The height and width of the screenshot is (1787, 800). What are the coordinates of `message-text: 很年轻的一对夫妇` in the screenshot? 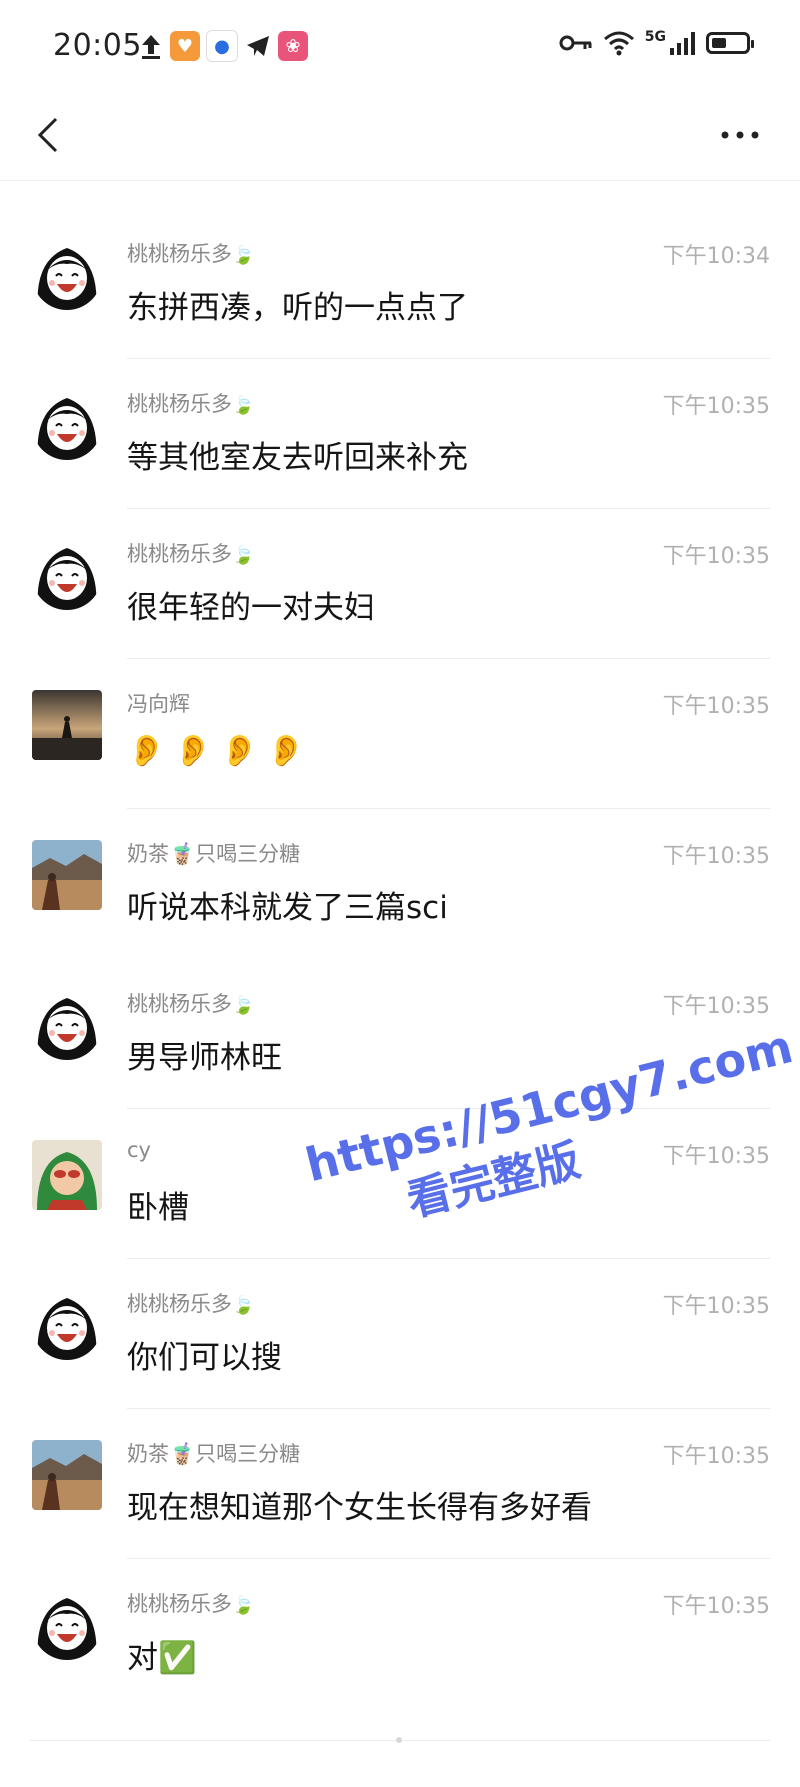 It's located at (251, 608).